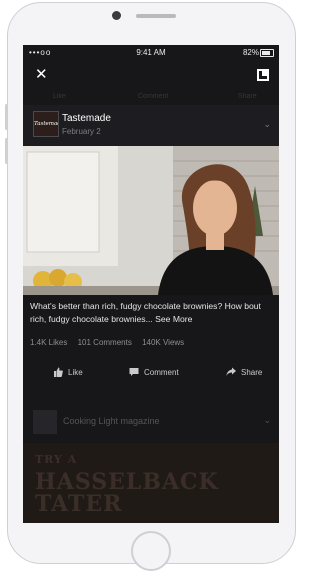 The height and width of the screenshot is (571, 320). What do you see at coordinates (81, 131) in the screenshot?
I see `post-date: February 2` at bounding box center [81, 131].